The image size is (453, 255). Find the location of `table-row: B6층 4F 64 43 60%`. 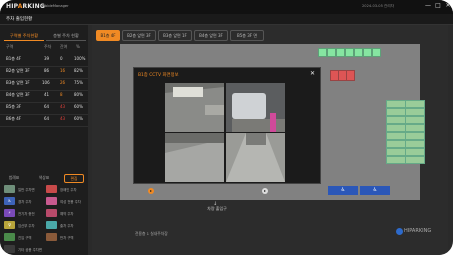

table-row: B6층 4F 64 43 60% is located at coordinates (44, 121).